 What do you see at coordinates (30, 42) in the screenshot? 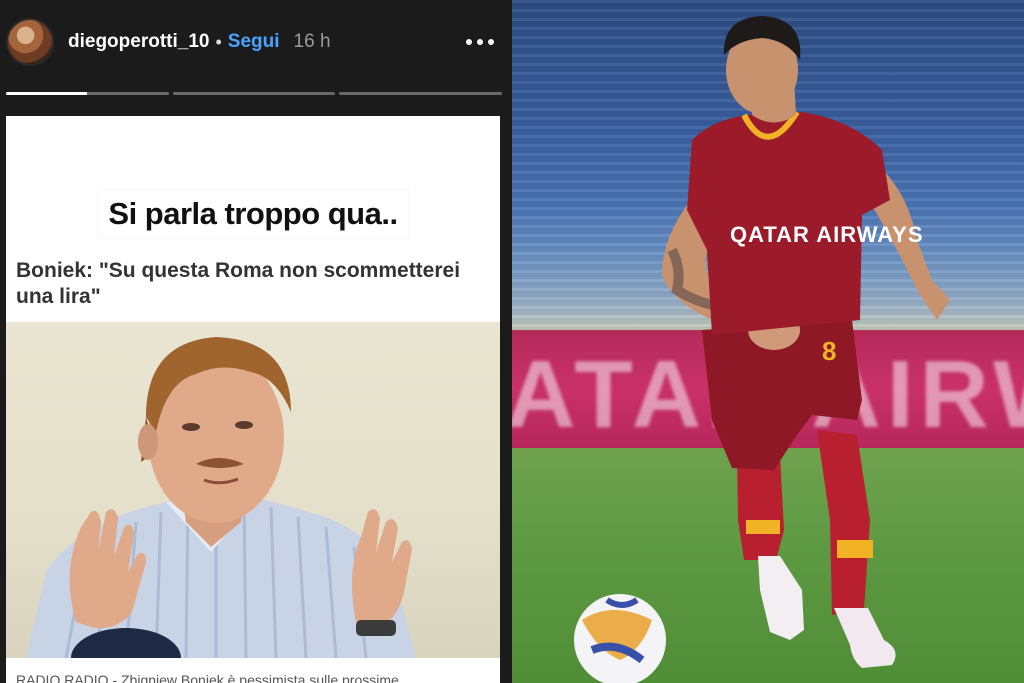
I see `avatar` at bounding box center [30, 42].